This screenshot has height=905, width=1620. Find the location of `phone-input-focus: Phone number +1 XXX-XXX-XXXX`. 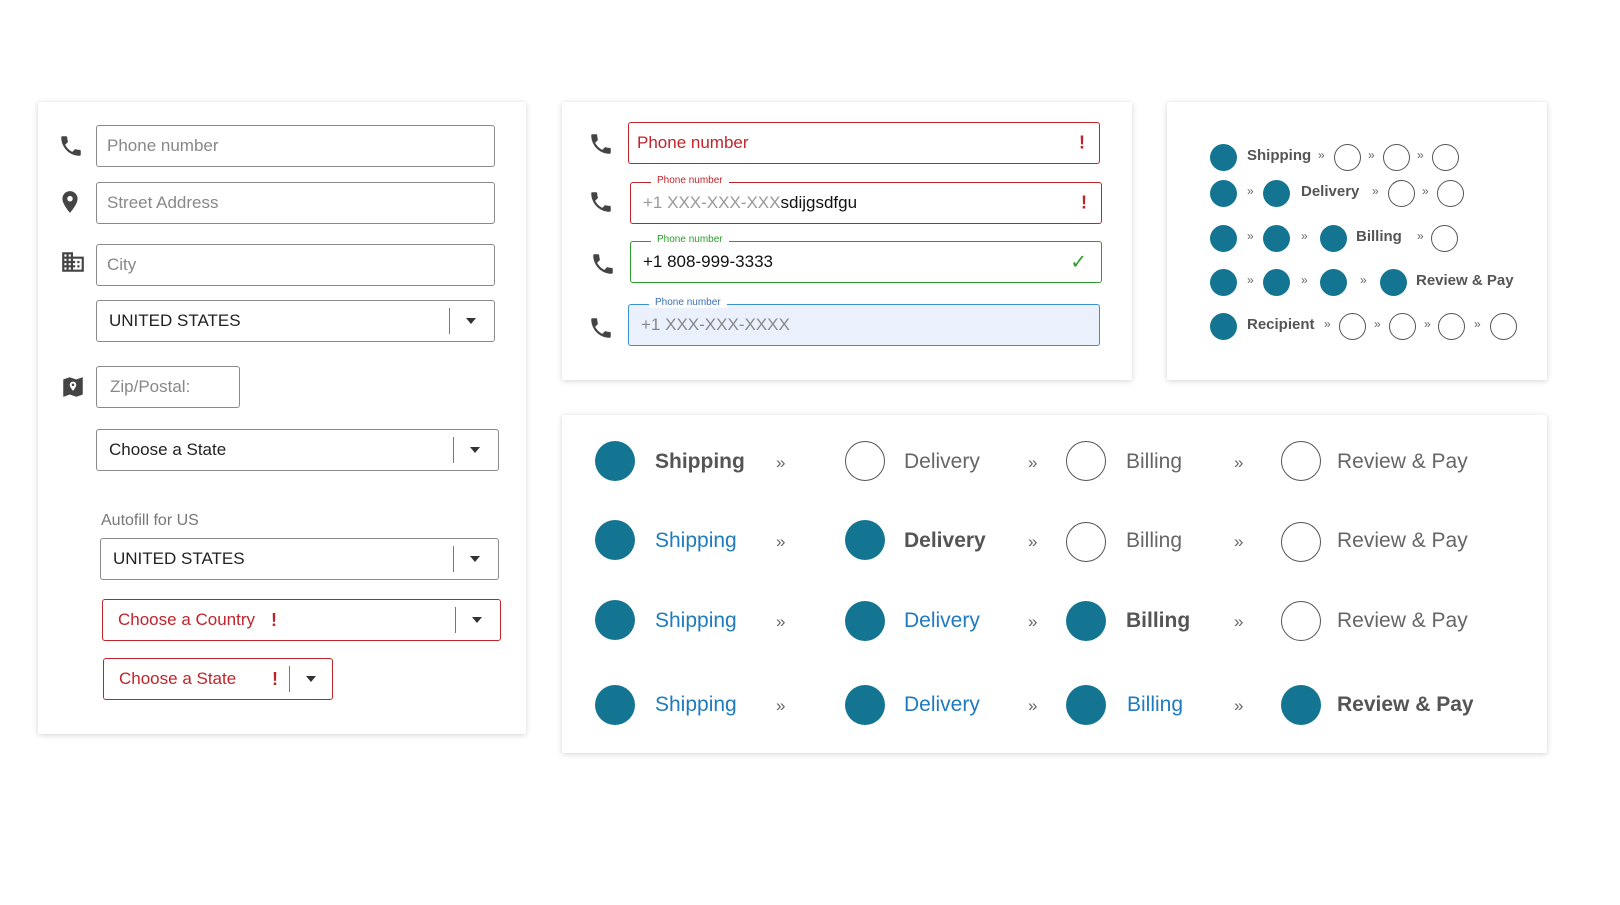

phone-input-focus: Phone number +1 XXX-XXX-XXXX is located at coordinates (864, 321).